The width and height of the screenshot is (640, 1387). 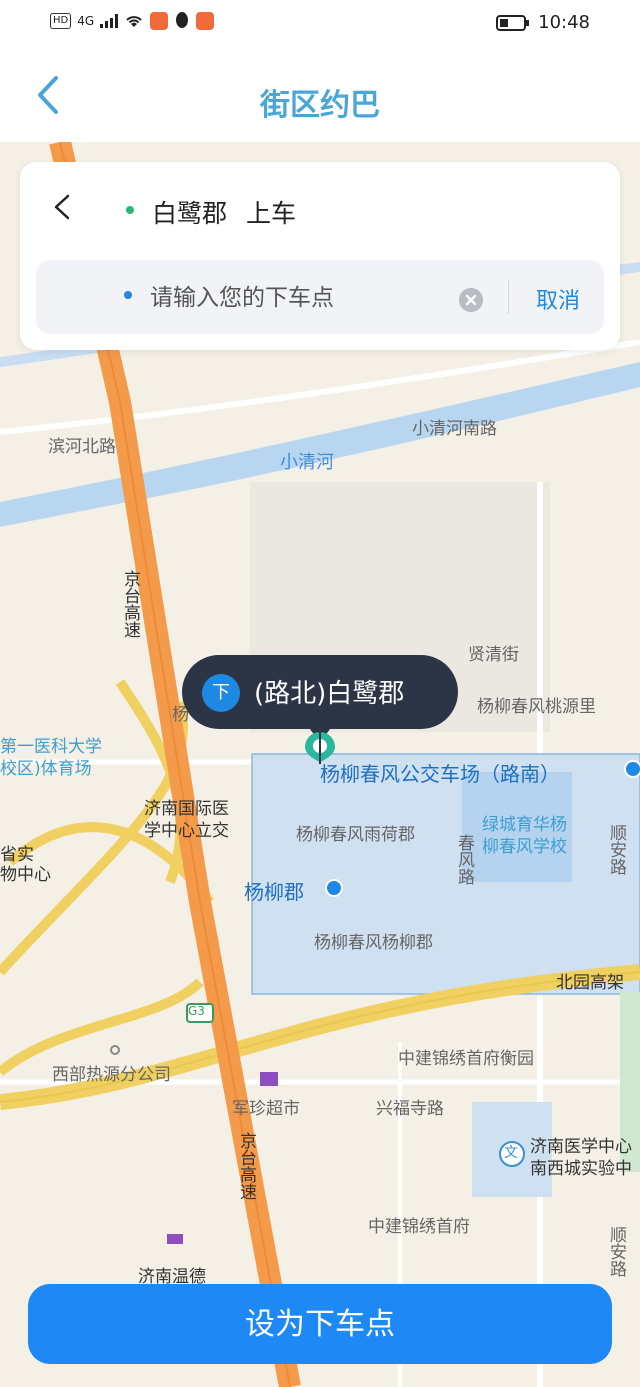 What do you see at coordinates (186, 831) in the screenshot?
I see `map-label-jinan-medical-2: 学中心立交` at bounding box center [186, 831].